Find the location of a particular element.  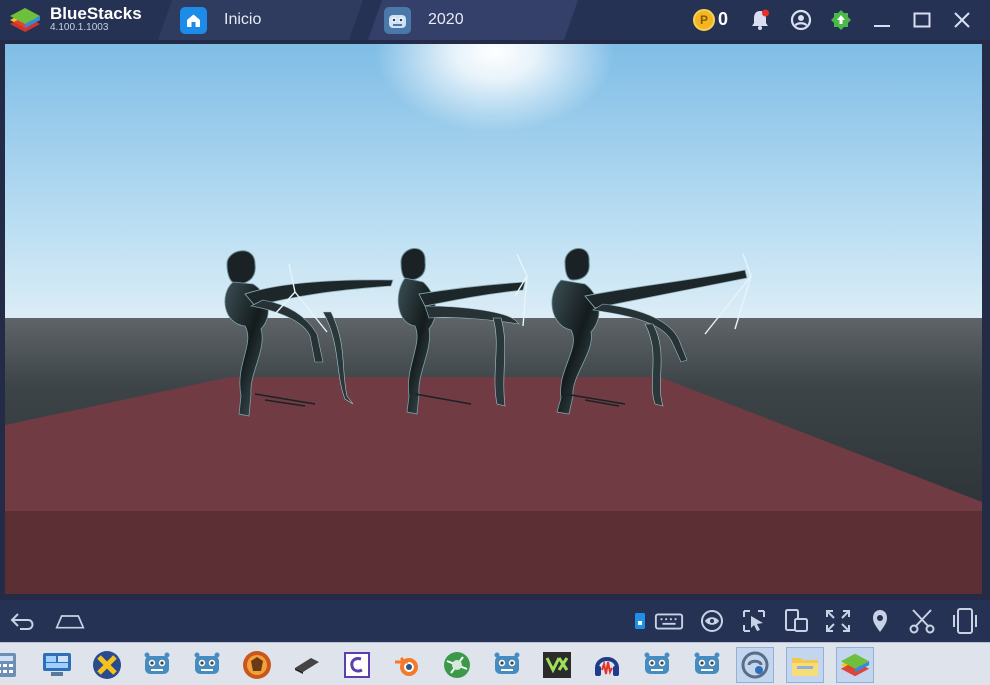

wolf-app-icon is located at coordinates (257, 665).